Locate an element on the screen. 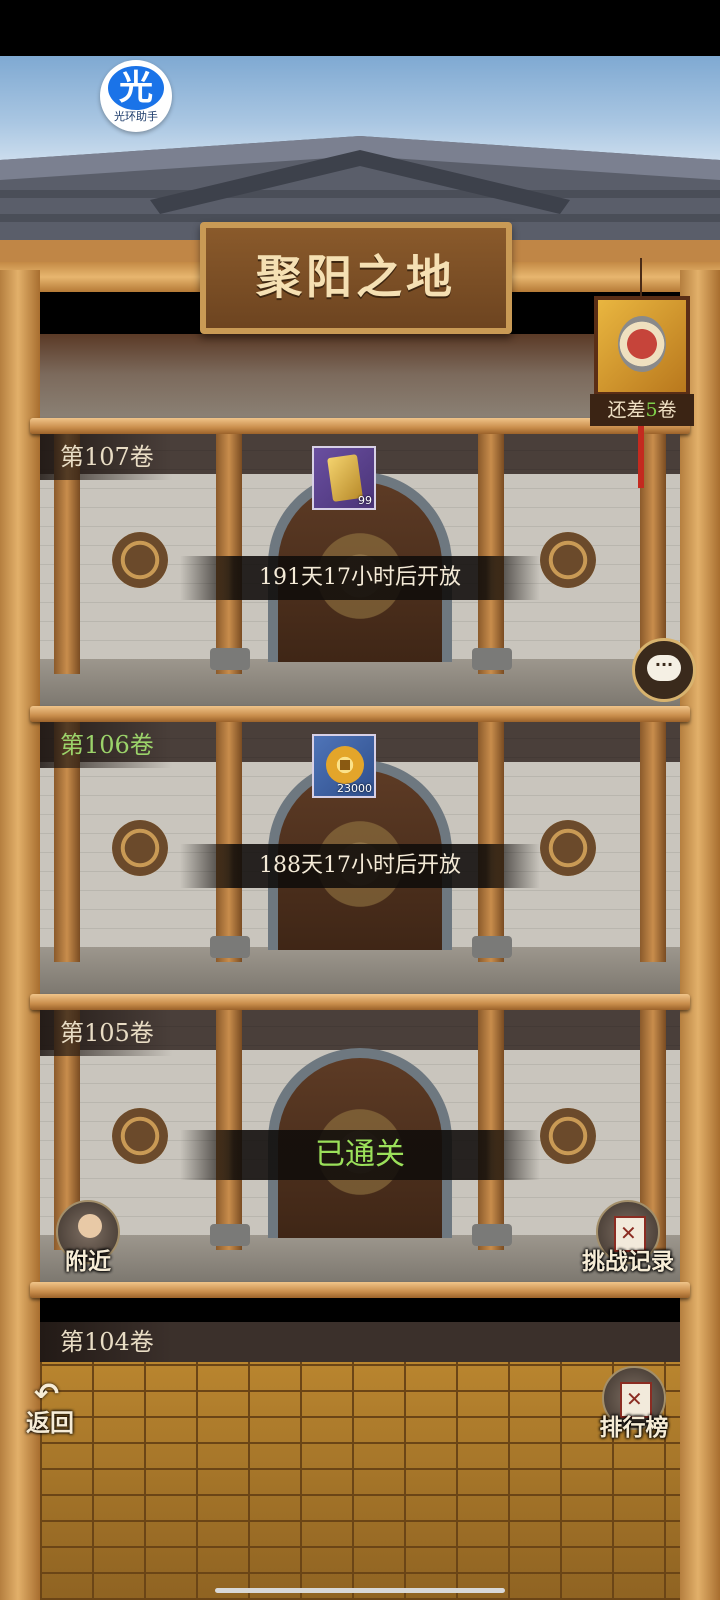 The height and width of the screenshot is (1600, 720). copper-coin-icon is located at coordinates (345, 765).